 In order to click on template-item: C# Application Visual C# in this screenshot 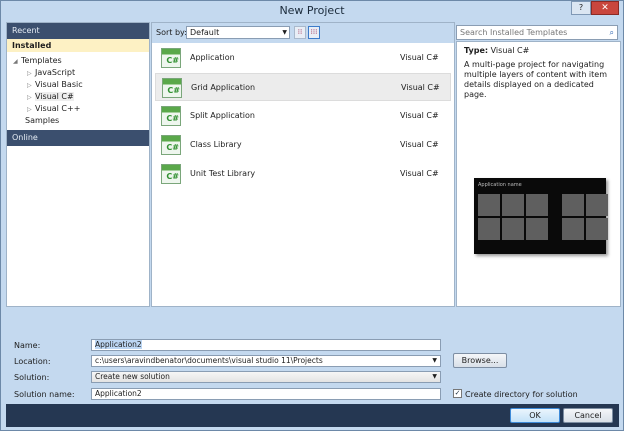, I will do `click(303, 58)`.